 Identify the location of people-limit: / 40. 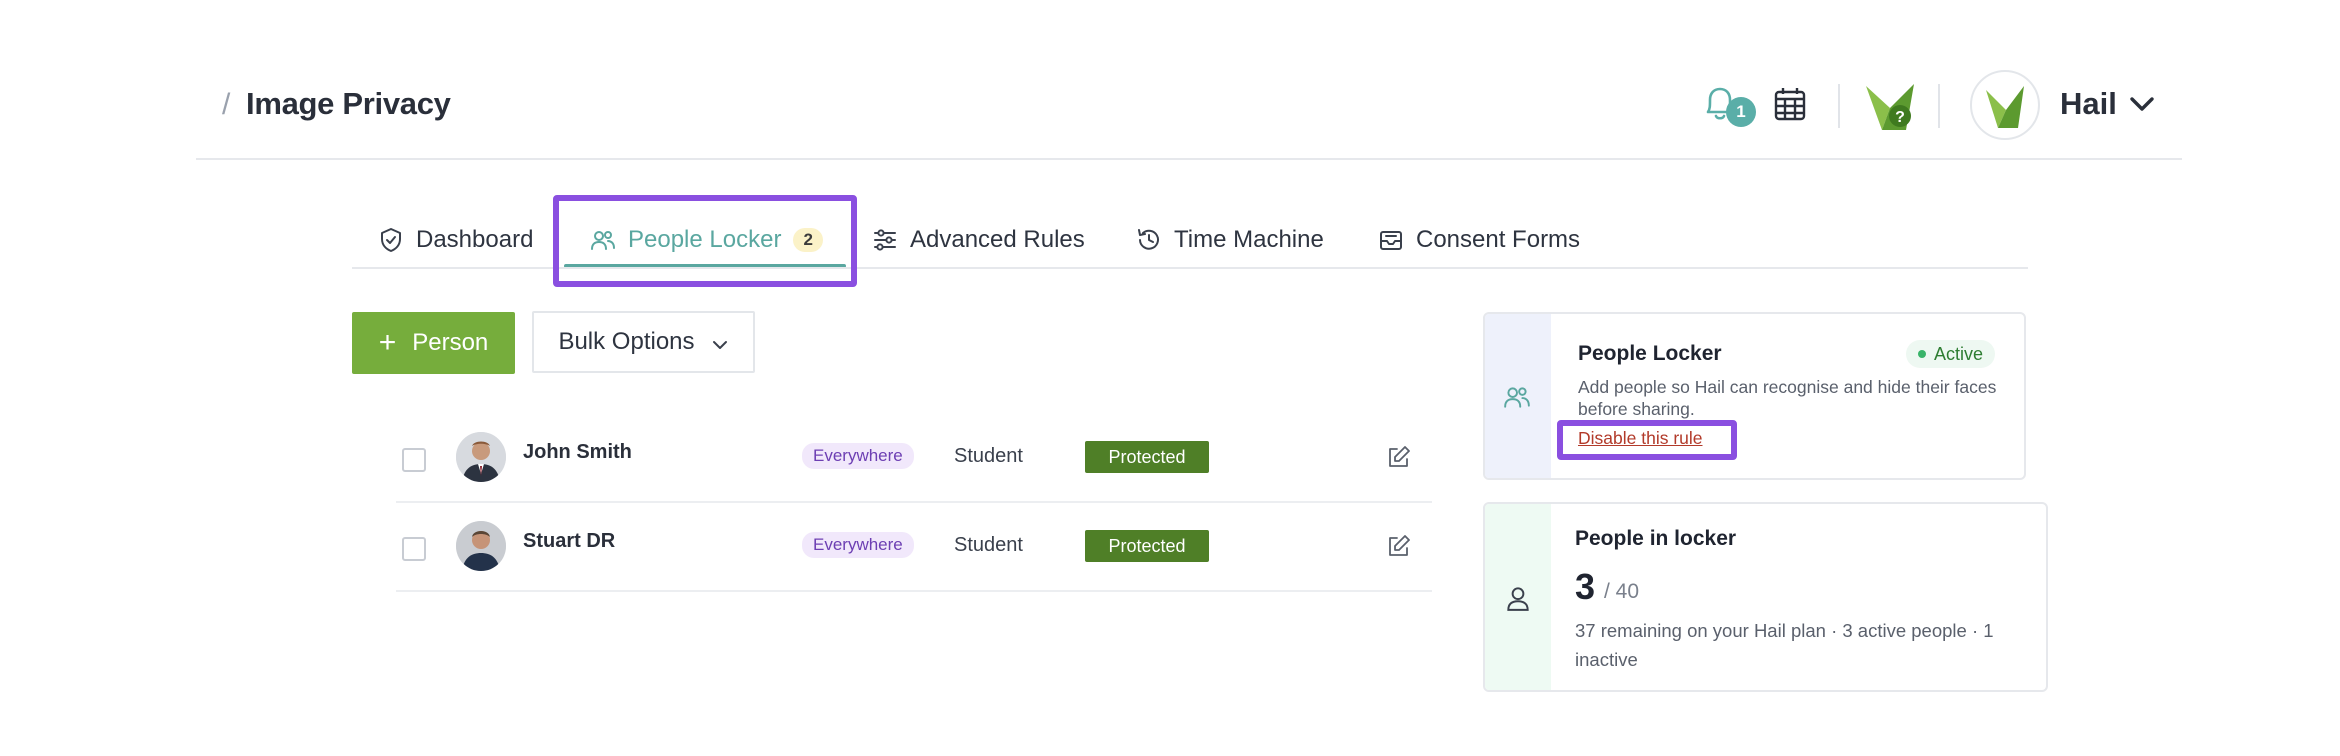
(1622, 591).